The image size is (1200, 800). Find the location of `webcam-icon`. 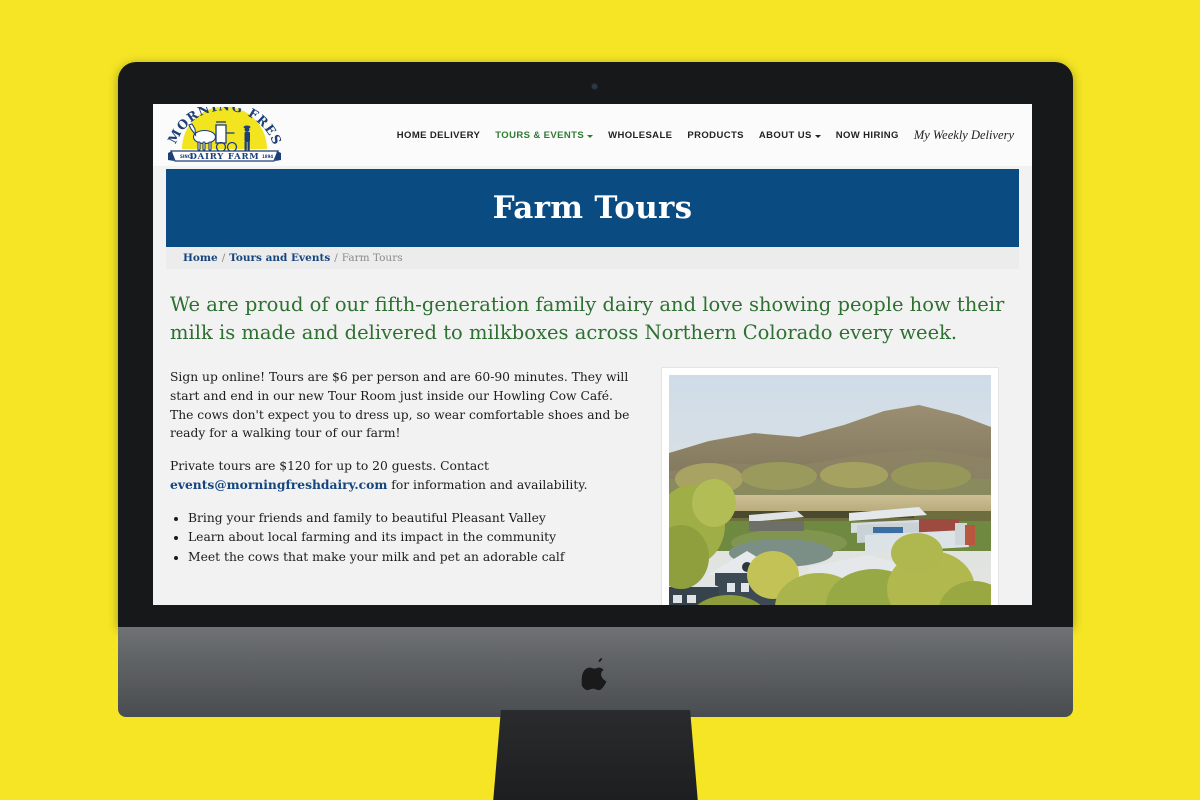

webcam-icon is located at coordinates (594, 86).